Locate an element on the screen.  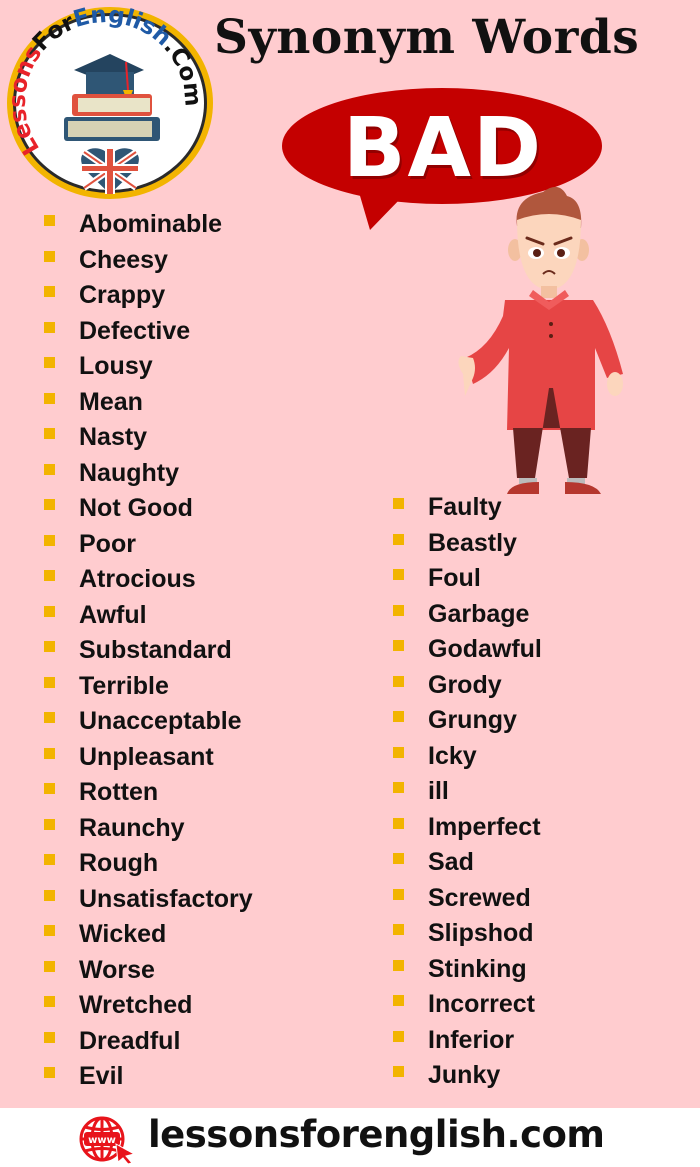
synonym-item: Raunchy is located at coordinates (148, 829).